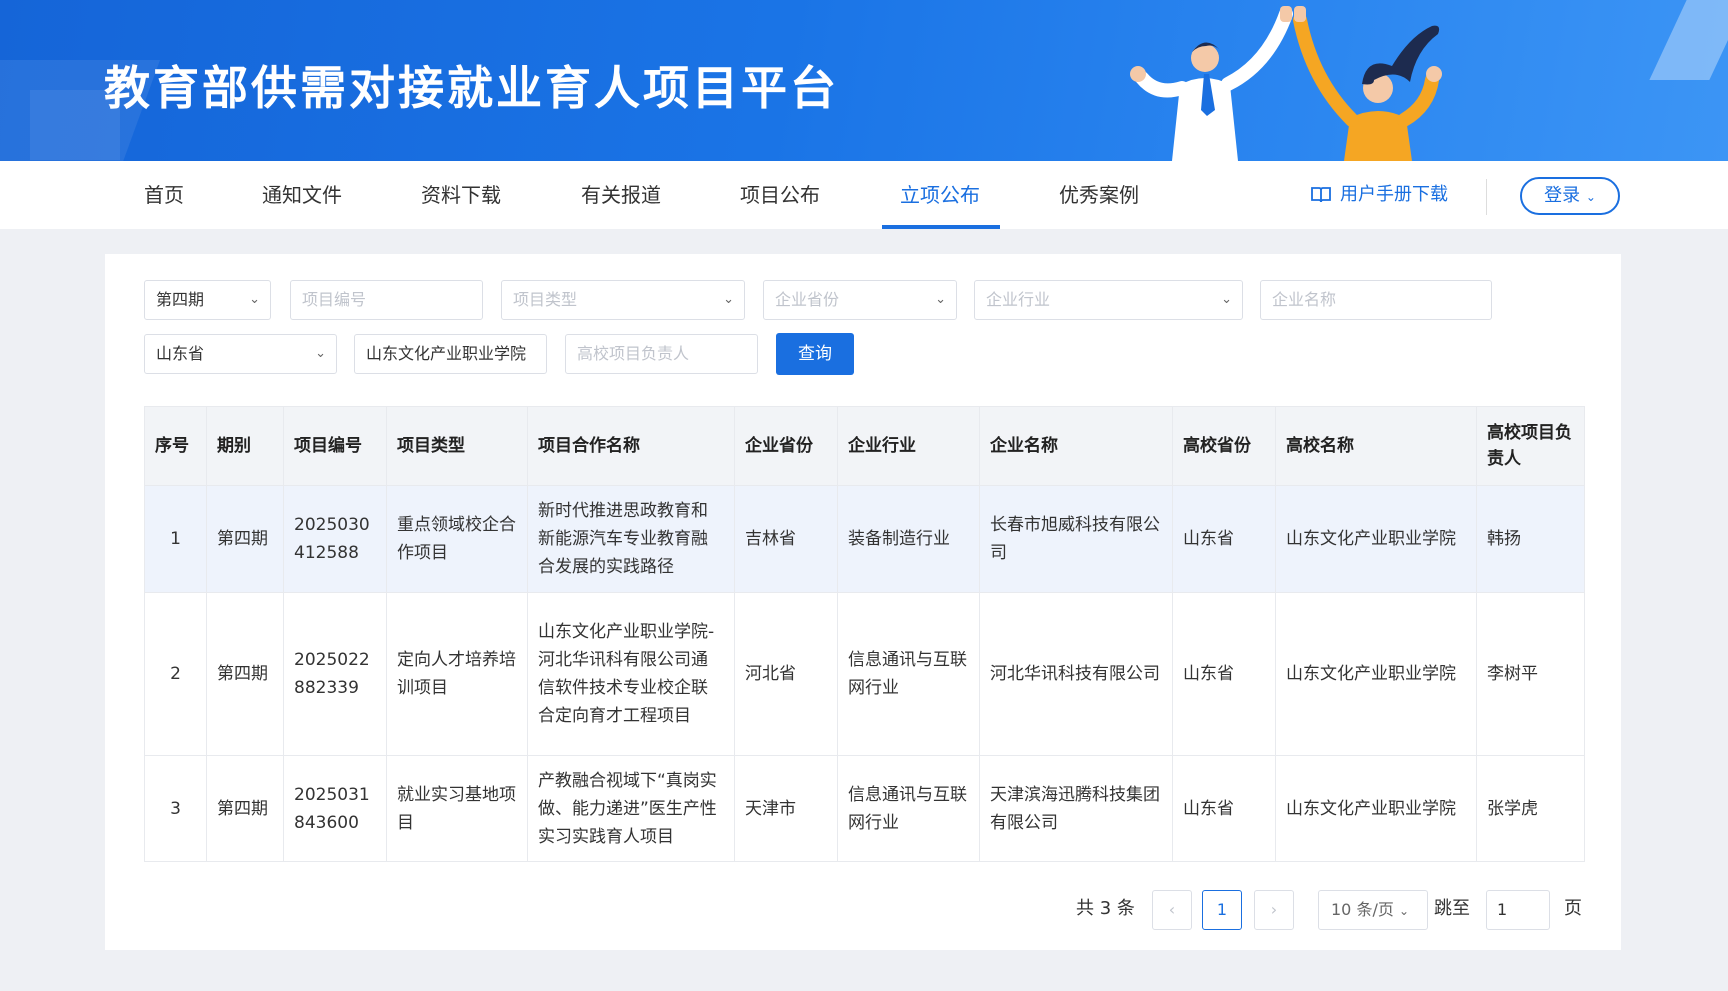 The height and width of the screenshot is (991, 1728). Describe the element at coordinates (1362, 909) in the screenshot. I see `page-size-value: 10 条/页` at that location.